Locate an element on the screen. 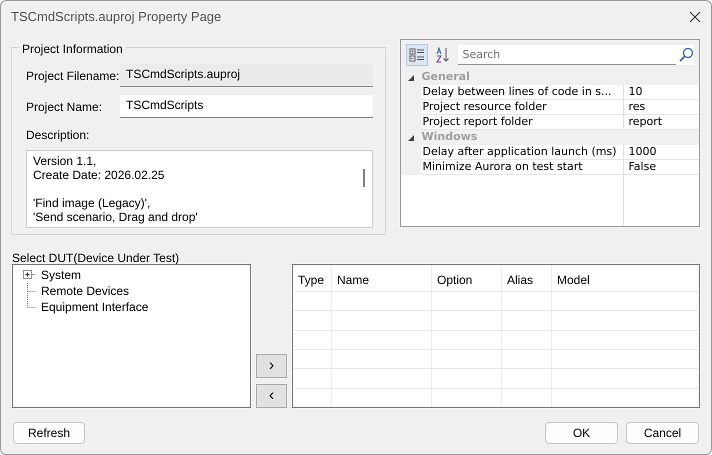 This screenshot has height=455, width=712. text-line: Version 1.1, is located at coordinates (65, 161).